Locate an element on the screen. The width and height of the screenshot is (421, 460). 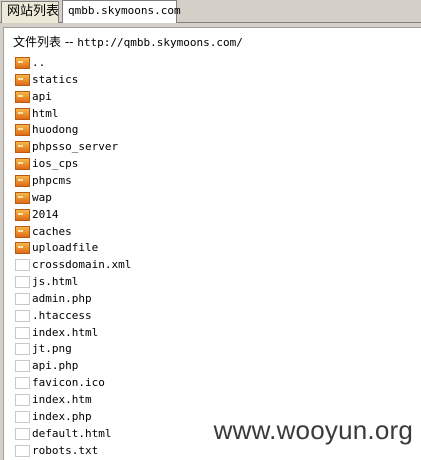
entry-name: crossdomain.xml is located at coordinates (82, 265).